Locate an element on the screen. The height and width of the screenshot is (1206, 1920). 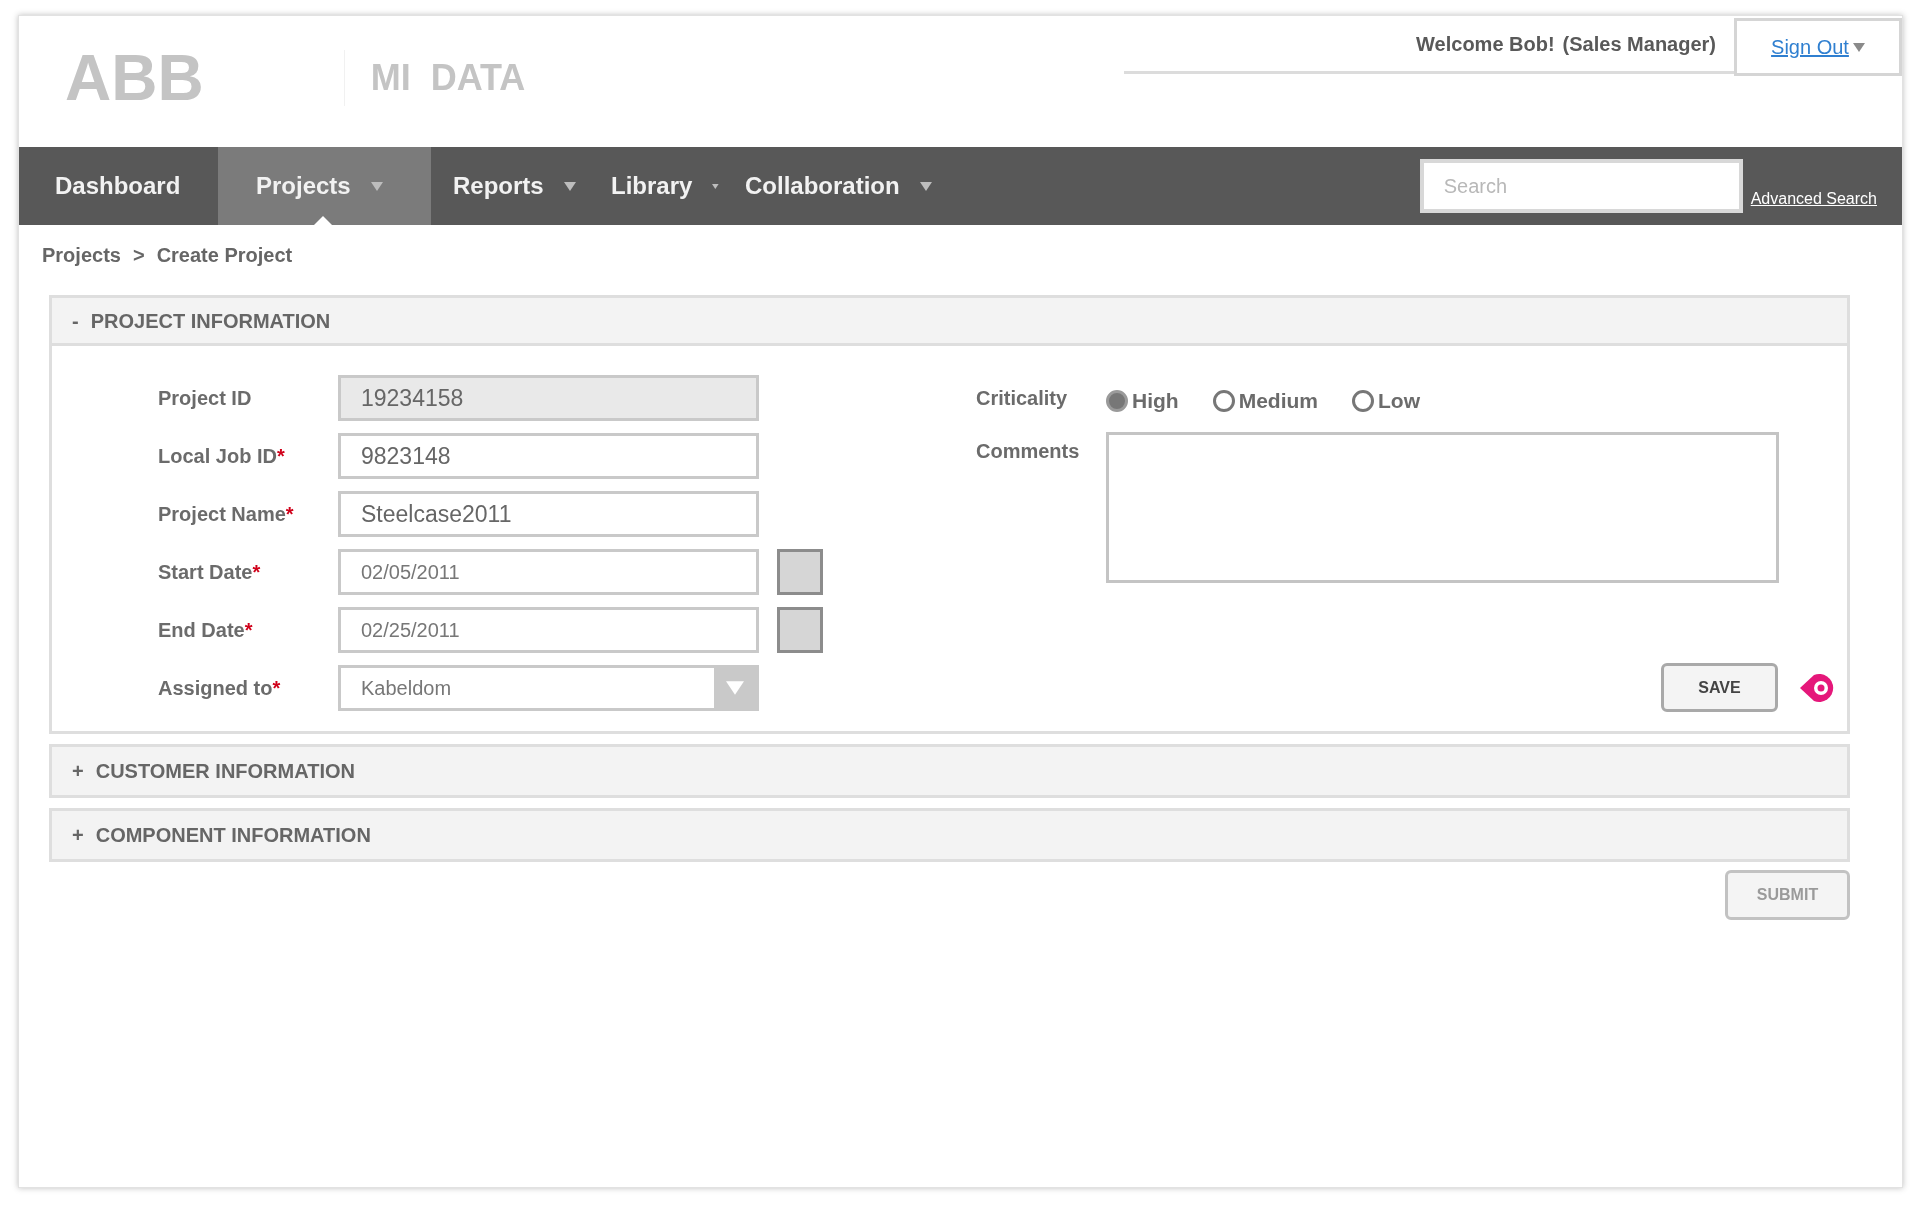
field-label: Comments is located at coordinates (1028, 451).